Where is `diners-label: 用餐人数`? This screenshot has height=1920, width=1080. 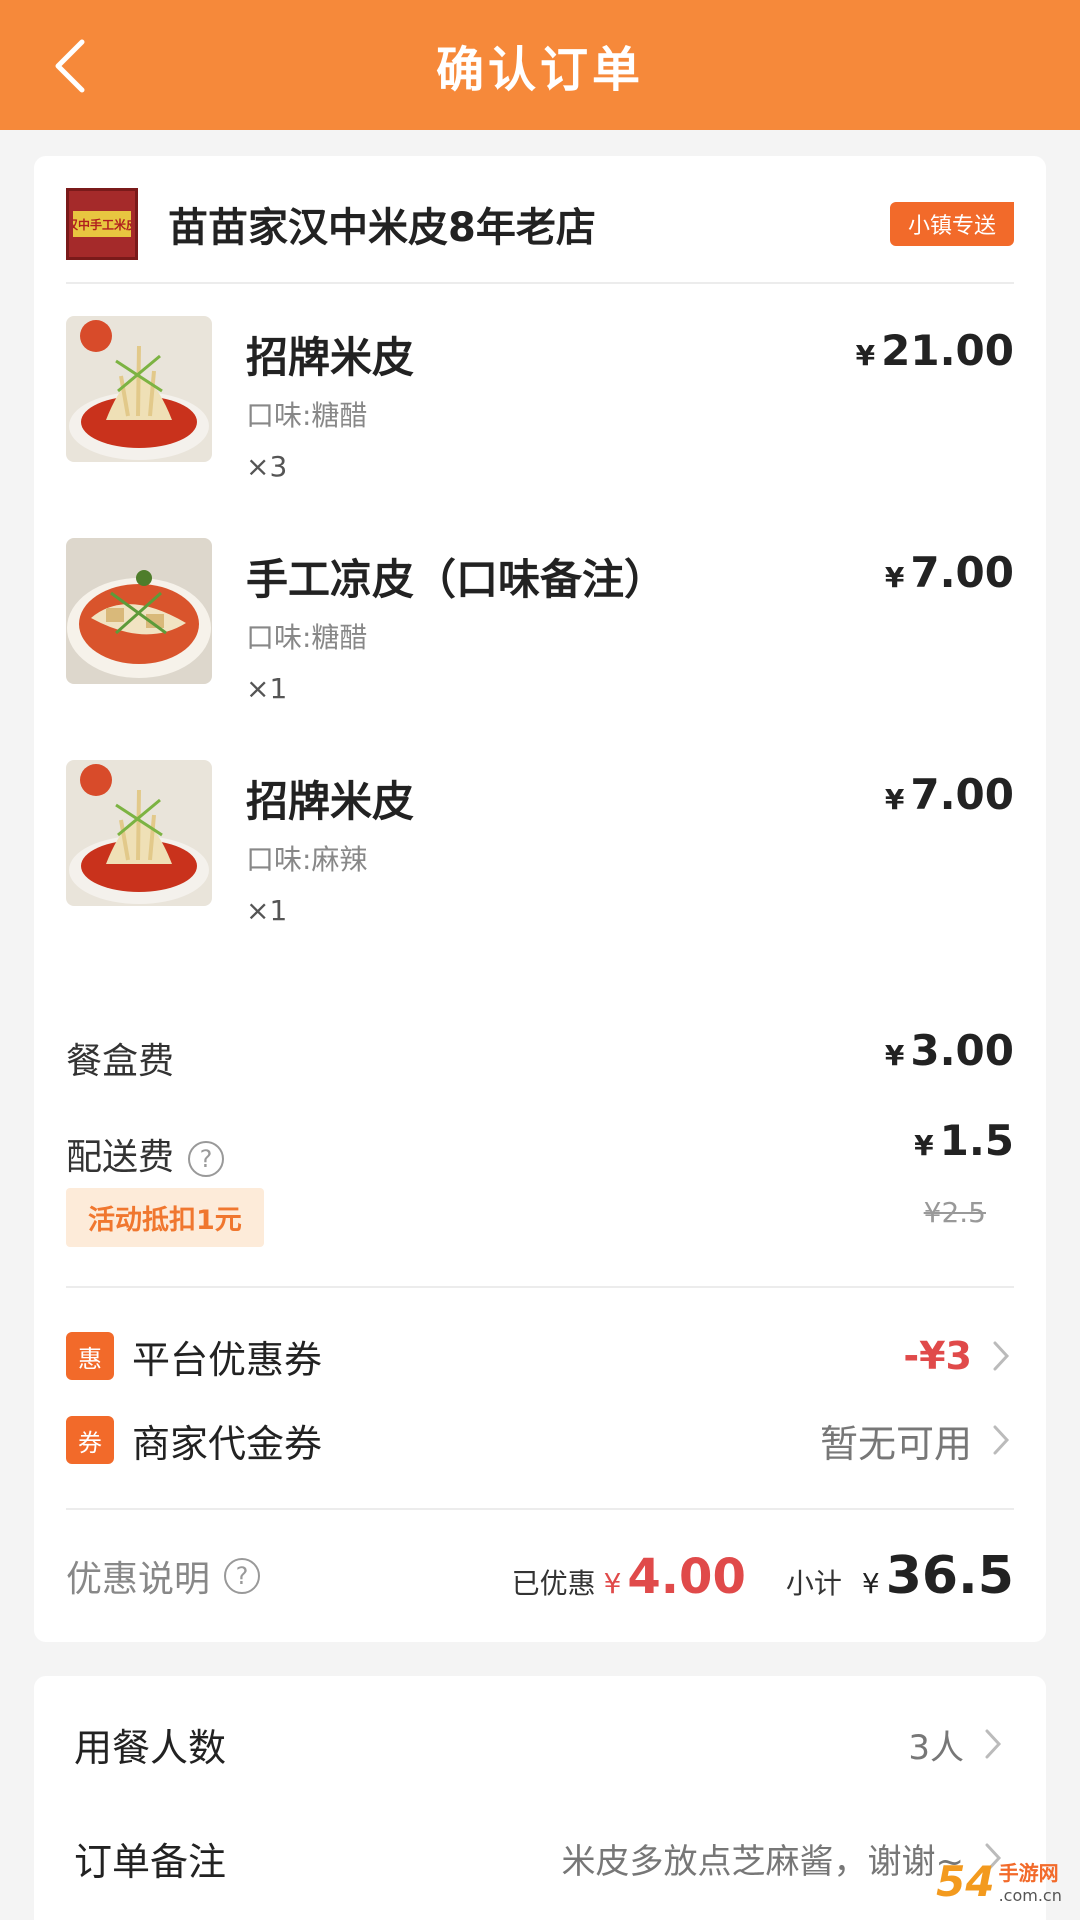
diners-label: 用餐人数 is located at coordinates (150, 1747).